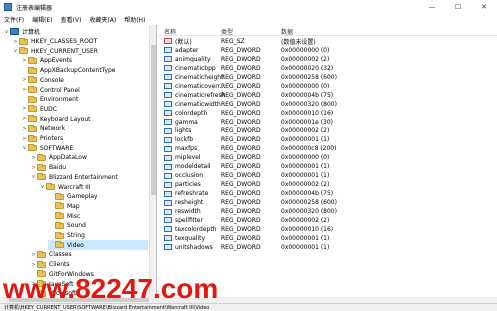 This screenshot has width=497, height=311. I want to click on value-row: cinematicbpp REG_DWORD 0x00000020 (32), so click(327, 68).